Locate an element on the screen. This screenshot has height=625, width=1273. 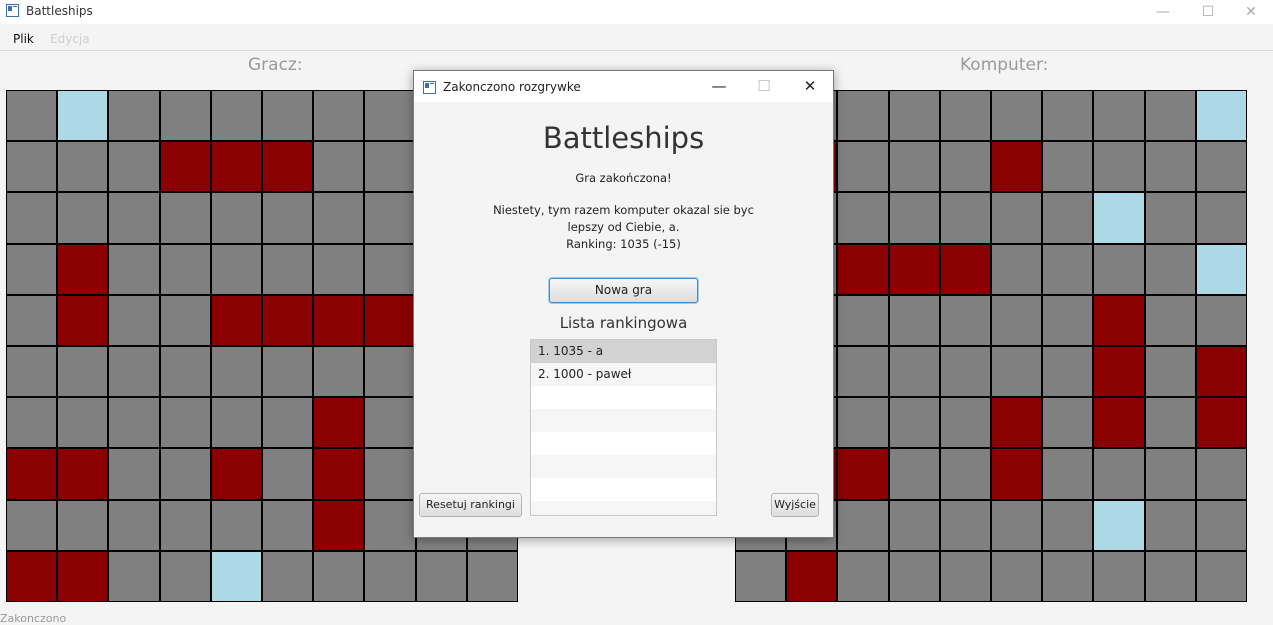
new-game-button: Nowa gra is located at coordinates (623, 290).